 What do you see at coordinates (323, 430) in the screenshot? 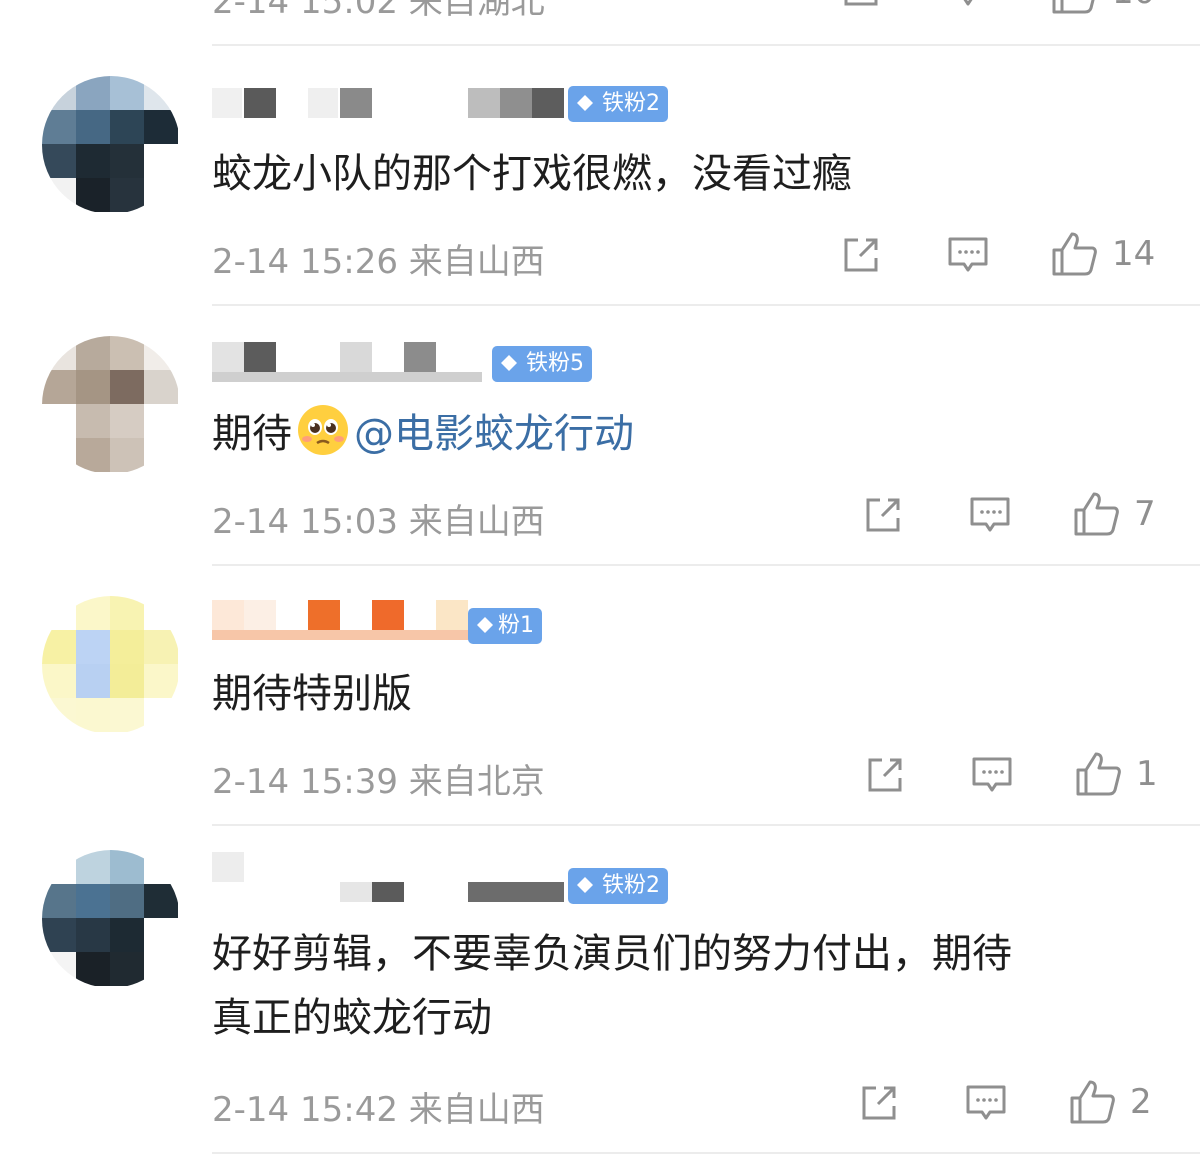
I see `pleading-face-emoji` at bounding box center [323, 430].